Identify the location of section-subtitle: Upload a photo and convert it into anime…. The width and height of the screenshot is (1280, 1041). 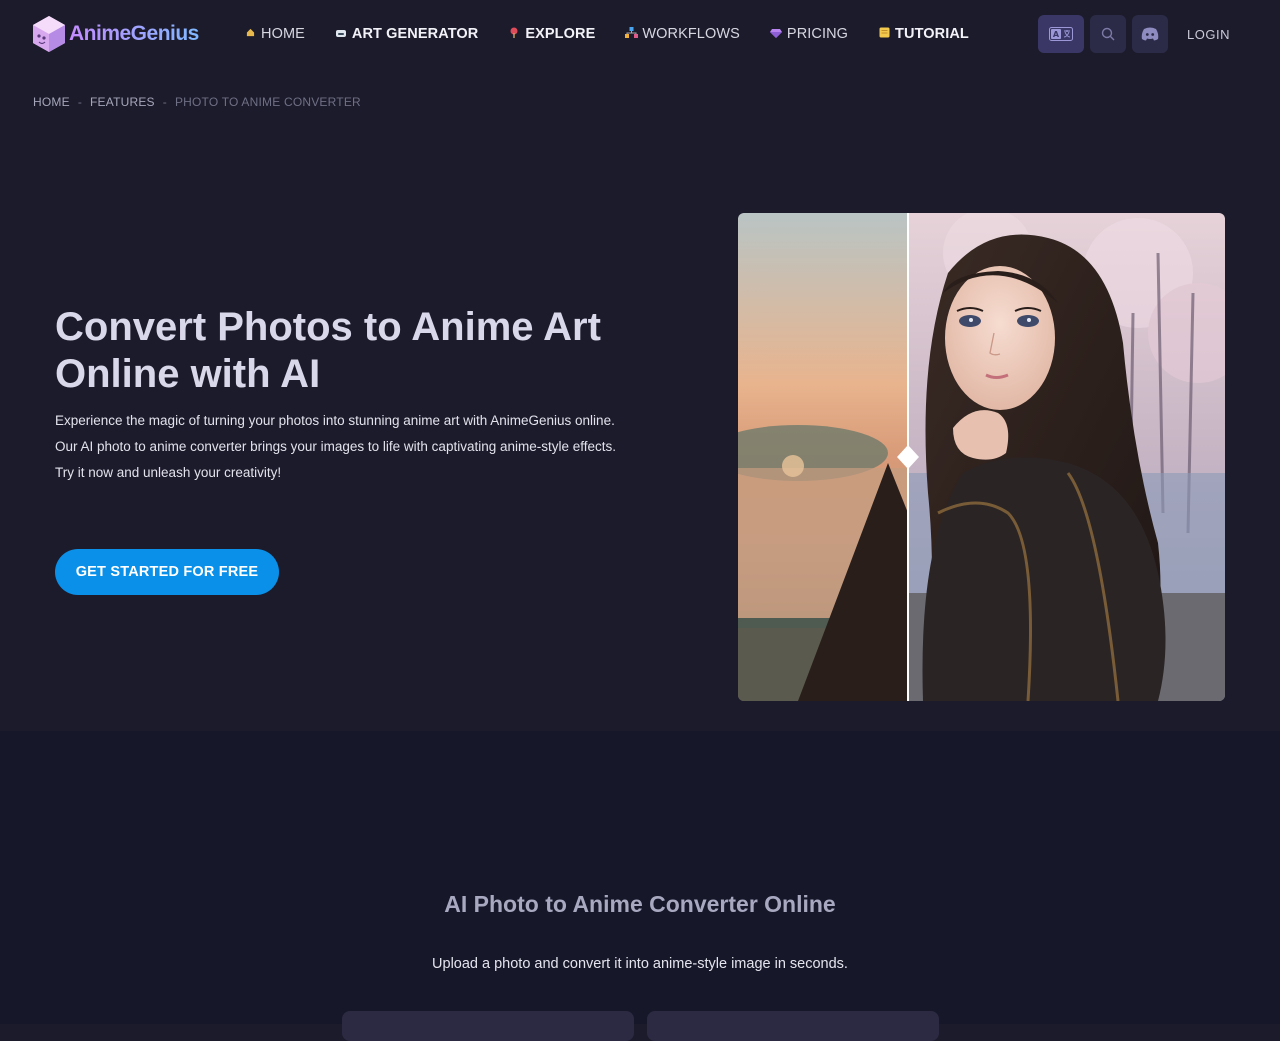
(640, 964).